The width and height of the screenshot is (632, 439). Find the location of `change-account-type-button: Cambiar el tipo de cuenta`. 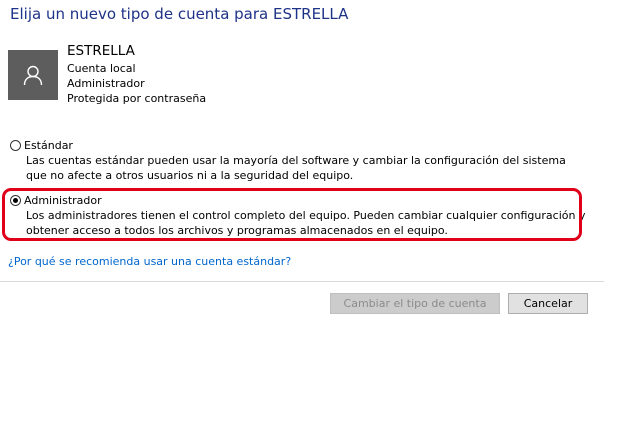

change-account-type-button: Cambiar el tipo de cuenta is located at coordinates (415, 303).